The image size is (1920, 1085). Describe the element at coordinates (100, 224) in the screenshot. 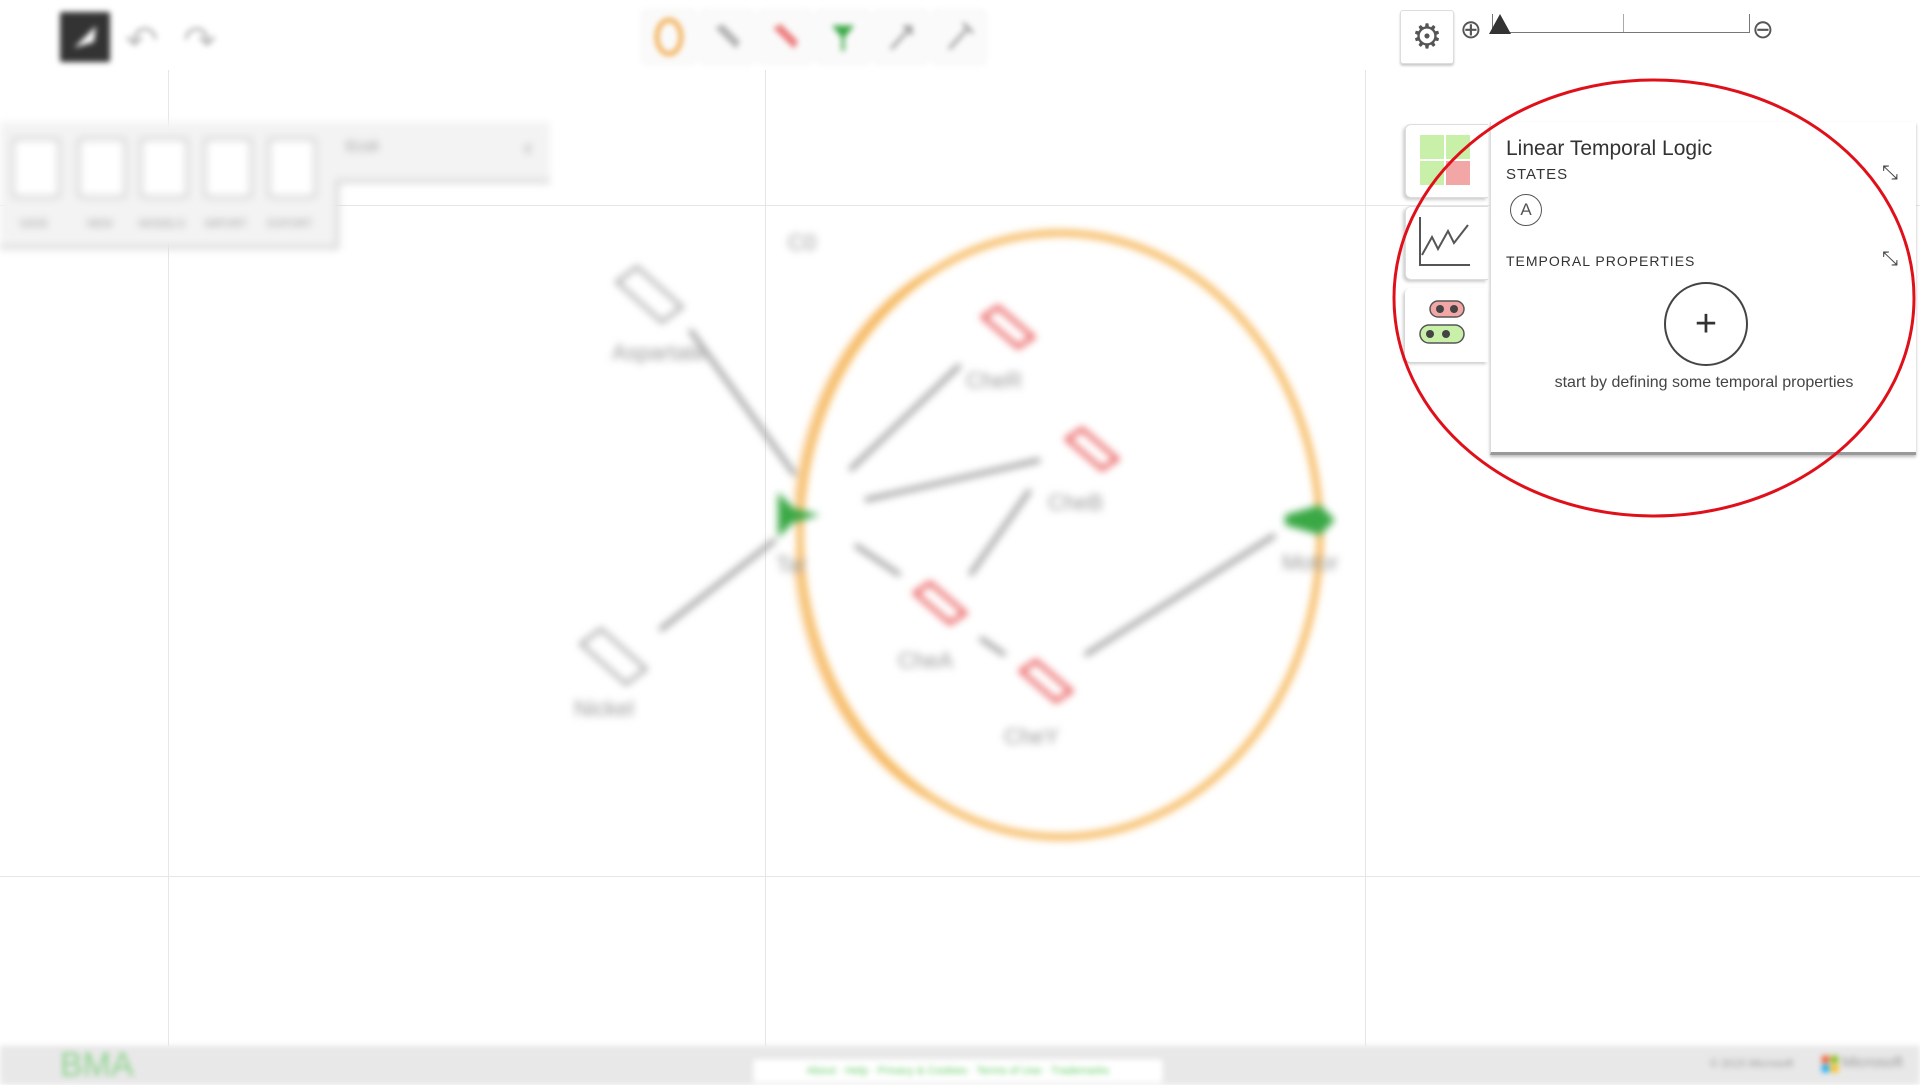

I see `new-label: NEW` at that location.